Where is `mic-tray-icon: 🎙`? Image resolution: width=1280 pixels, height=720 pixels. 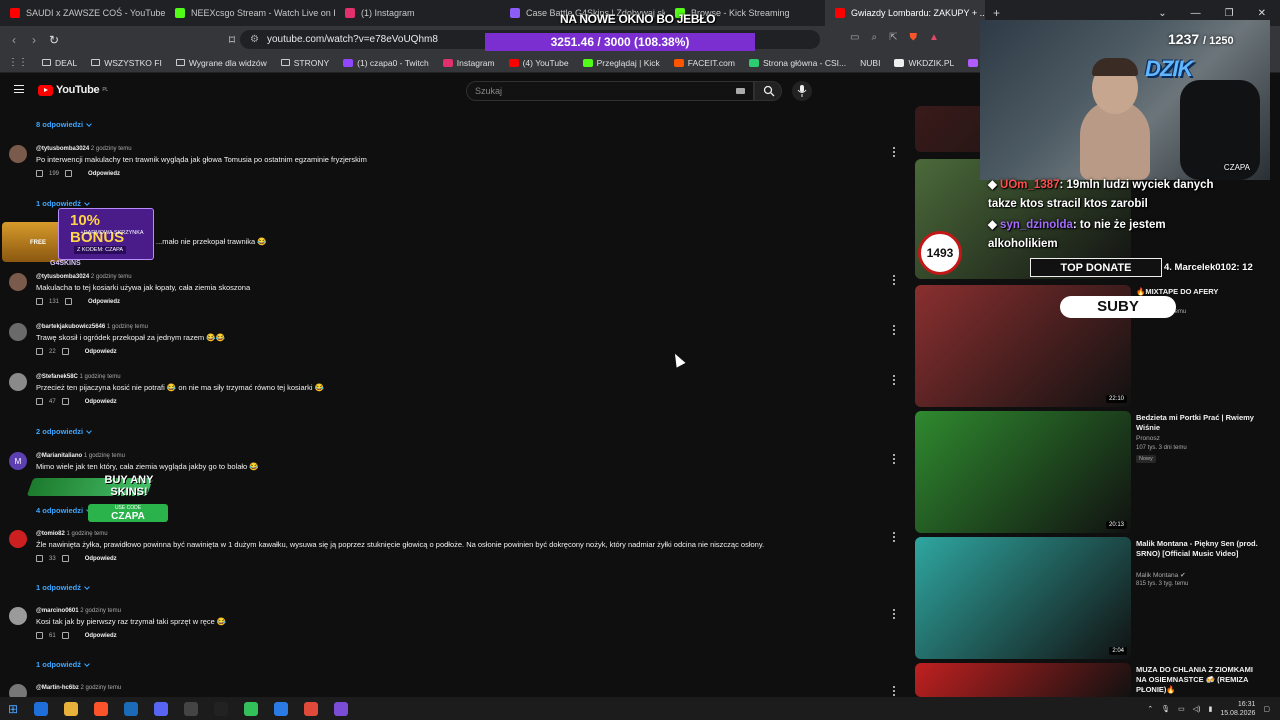 mic-tray-icon: 🎙 is located at coordinates (1165, 709).